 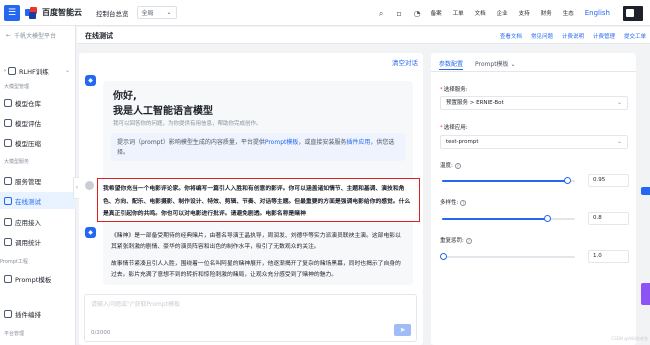 I want to click on app-label: *选择应用:, so click(x=454, y=128).